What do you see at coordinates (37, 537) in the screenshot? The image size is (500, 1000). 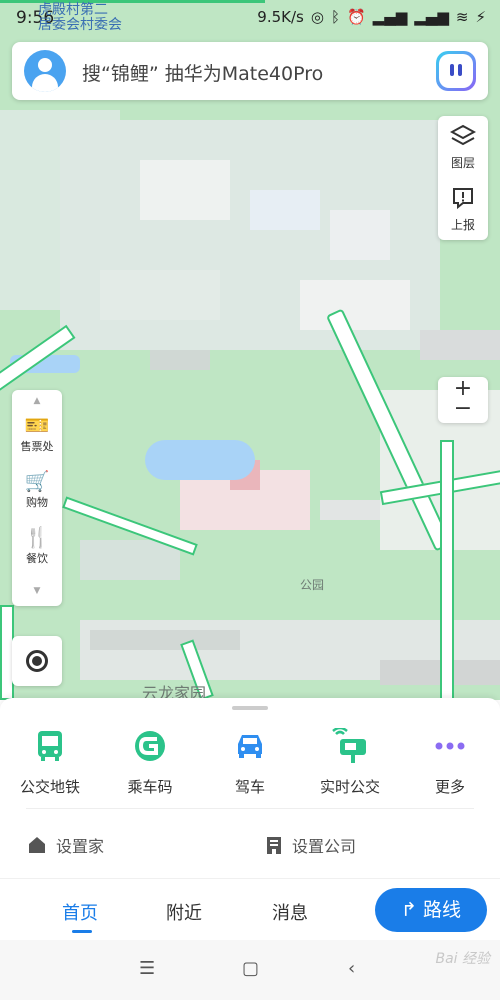 I see `fork-knife-icon: 🍴` at bounding box center [37, 537].